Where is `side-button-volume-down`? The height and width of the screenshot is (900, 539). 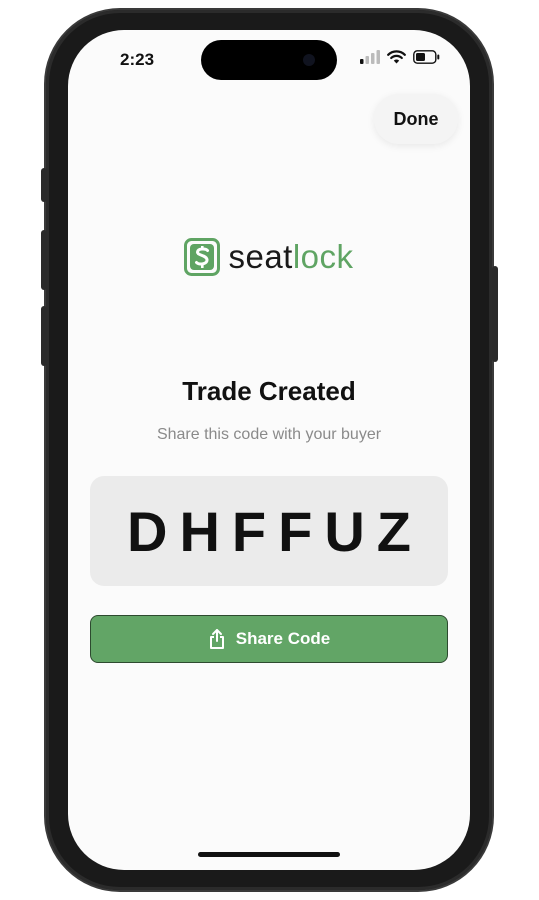
side-button-volume-down is located at coordinates (44, 336).